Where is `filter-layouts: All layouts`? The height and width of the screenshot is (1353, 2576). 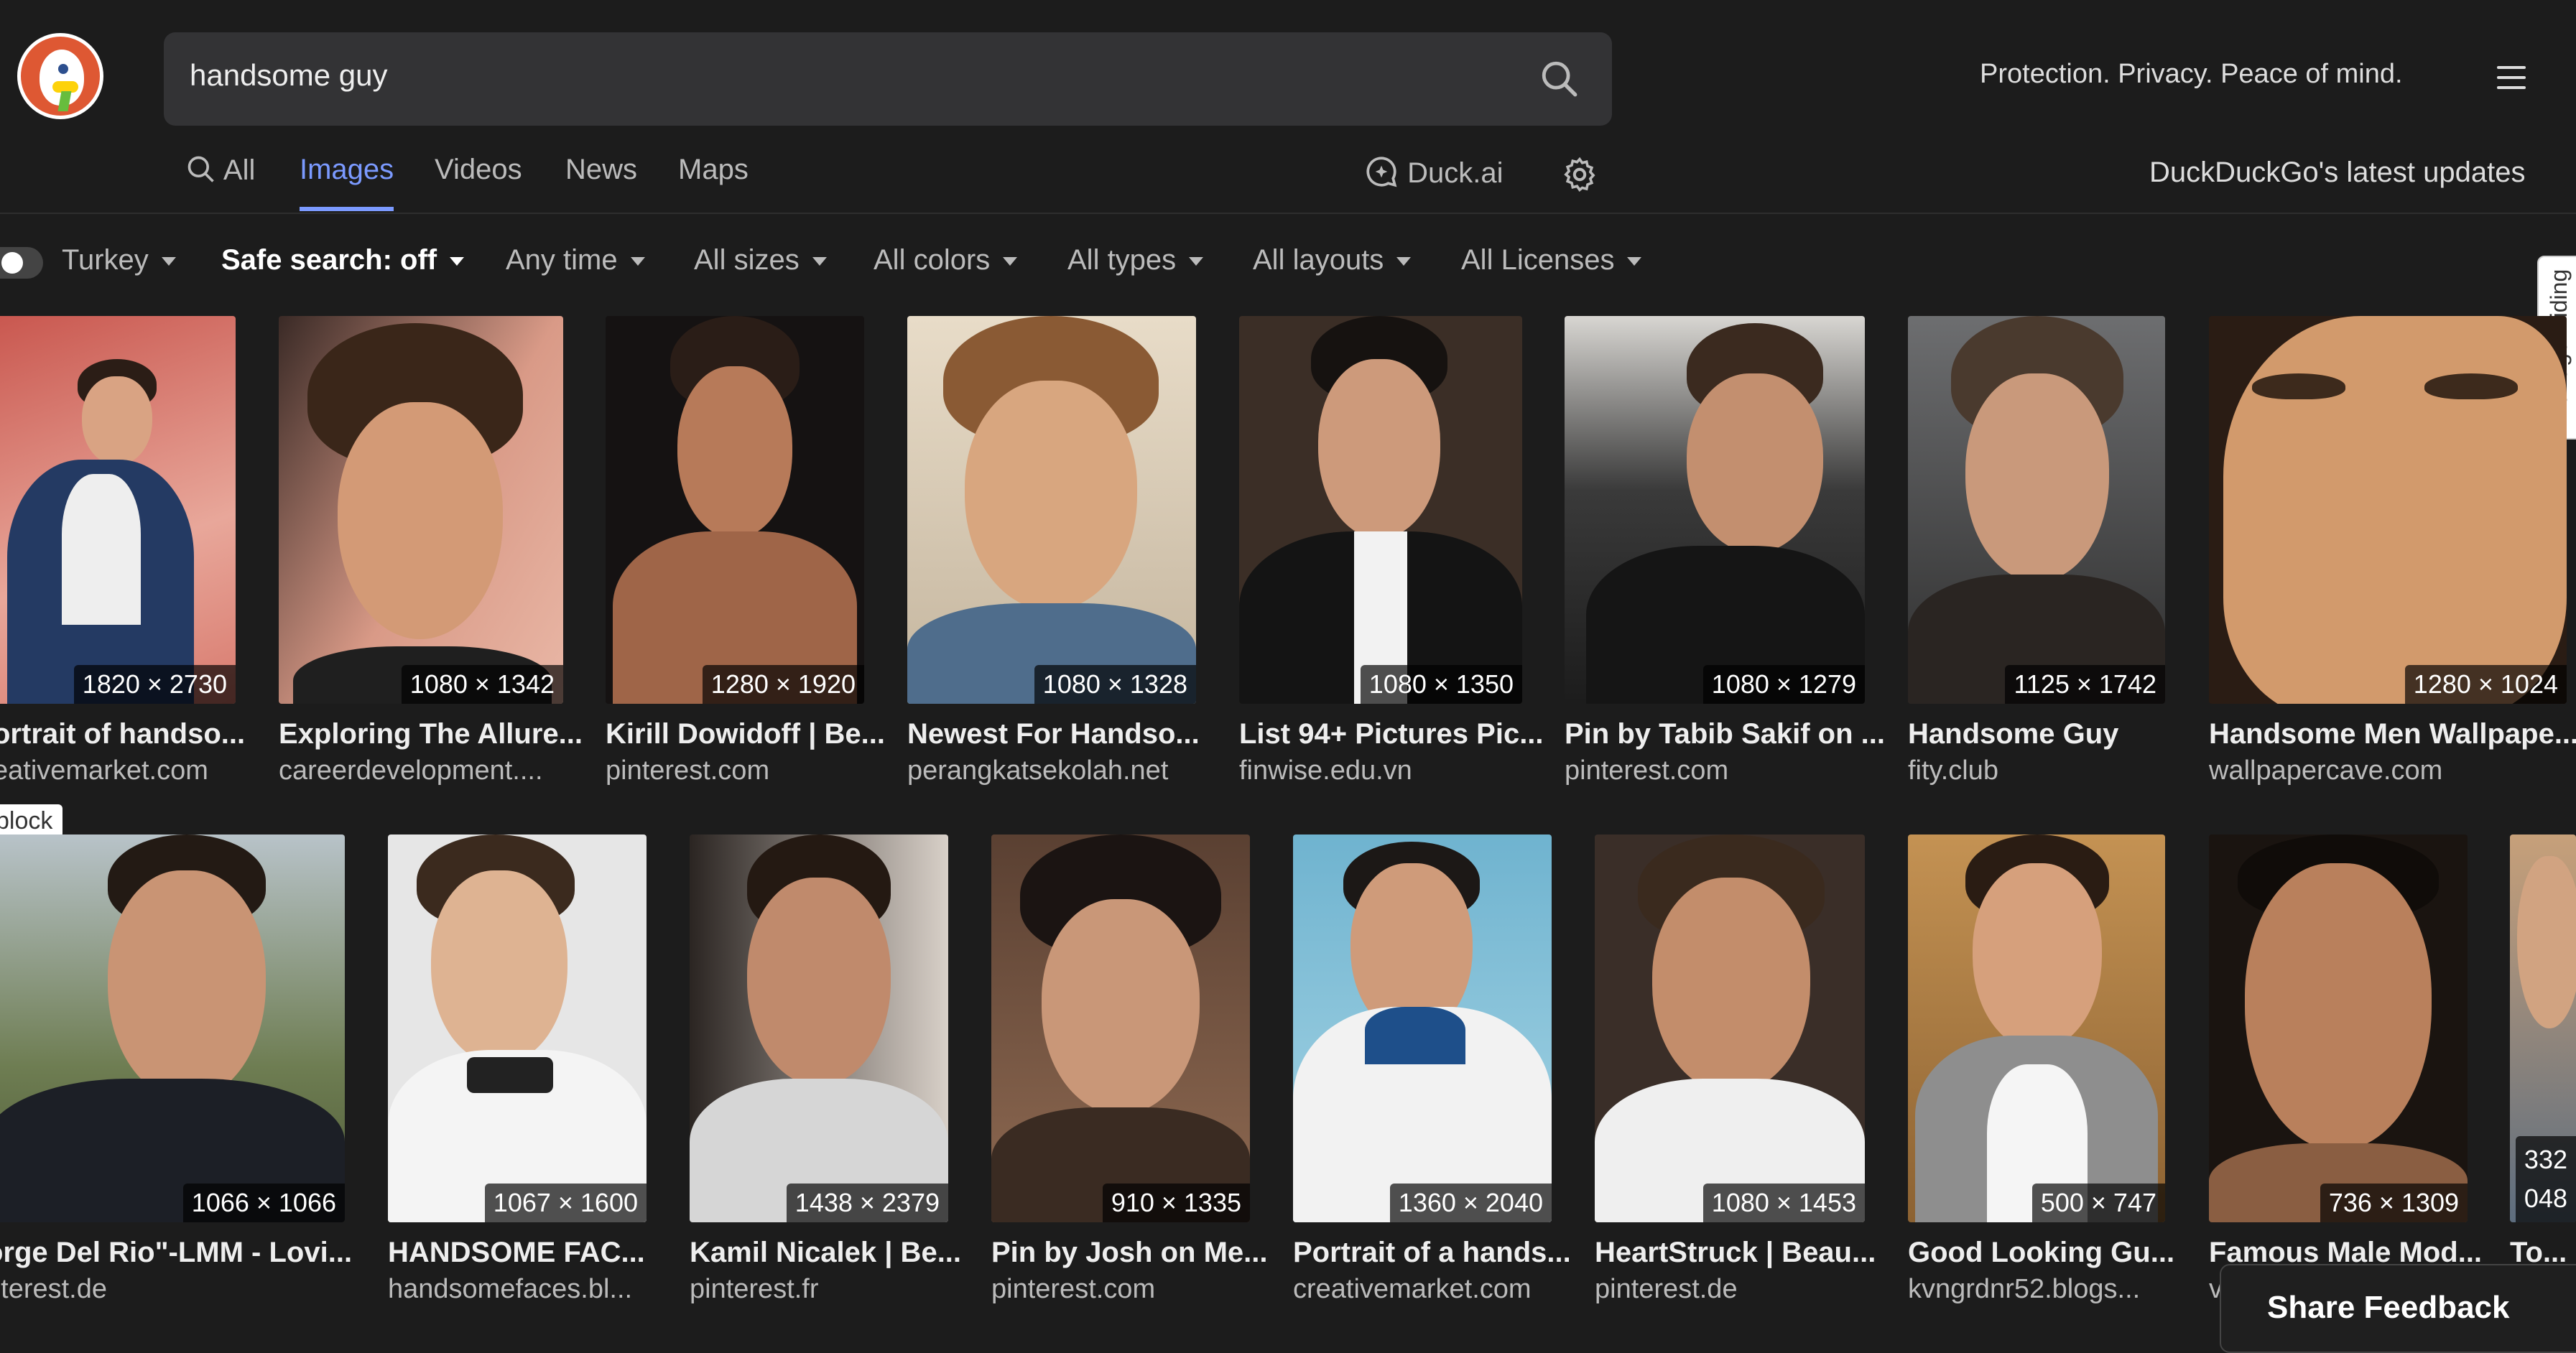 filter-layouts: All layouts is located at coordinates (1332, 260).